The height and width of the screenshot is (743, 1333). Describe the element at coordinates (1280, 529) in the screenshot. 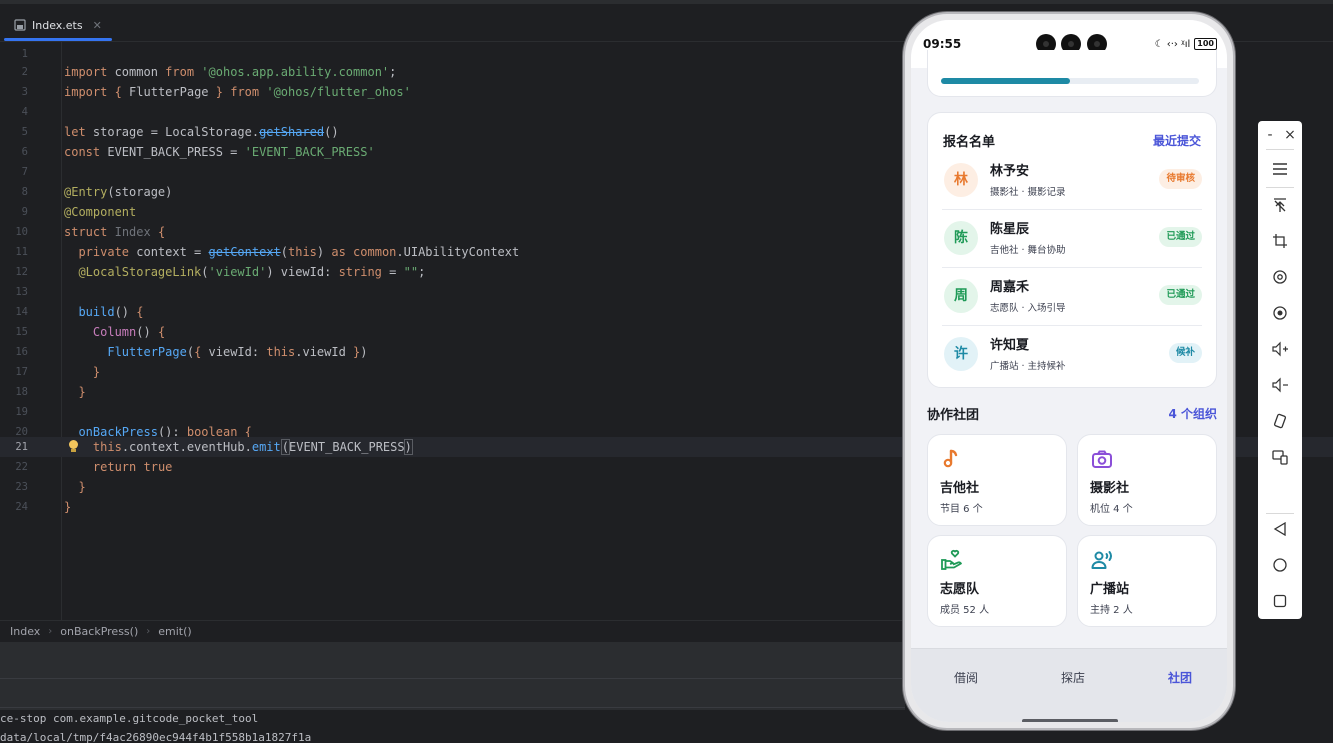

I see `back-icon` at that location.